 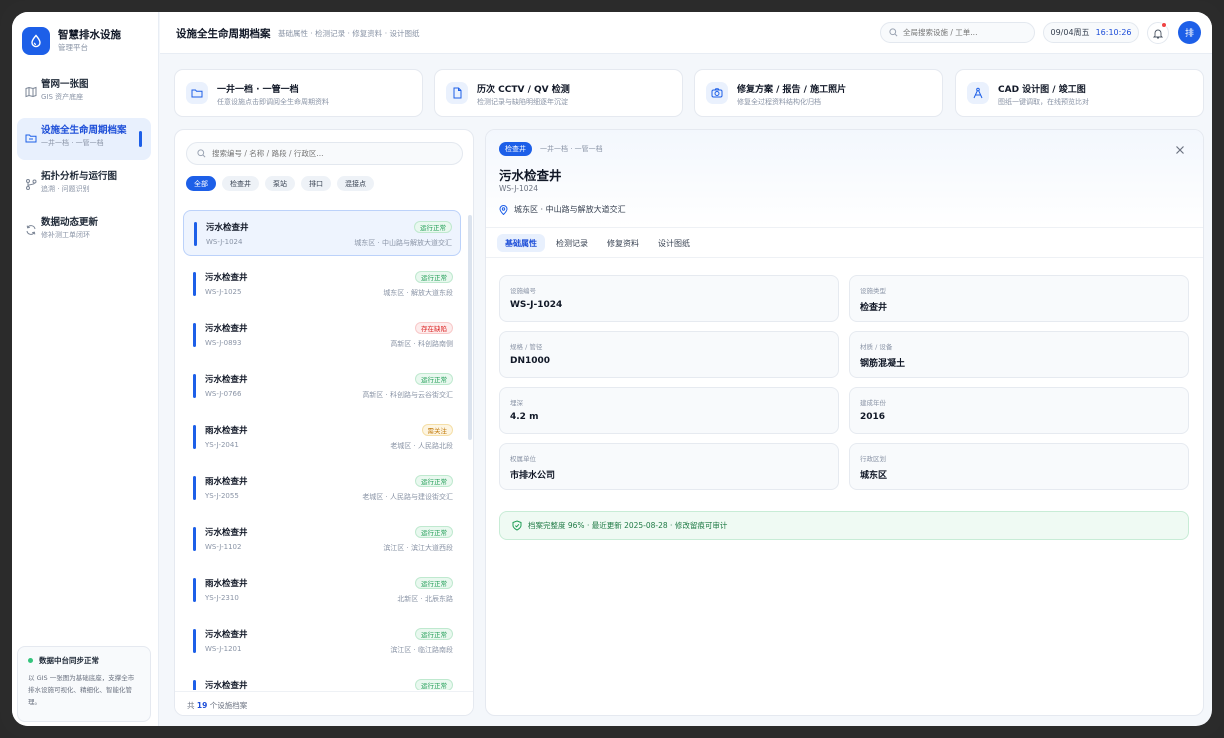 I want to click on bell-icon, so click(x=1158, y=33).